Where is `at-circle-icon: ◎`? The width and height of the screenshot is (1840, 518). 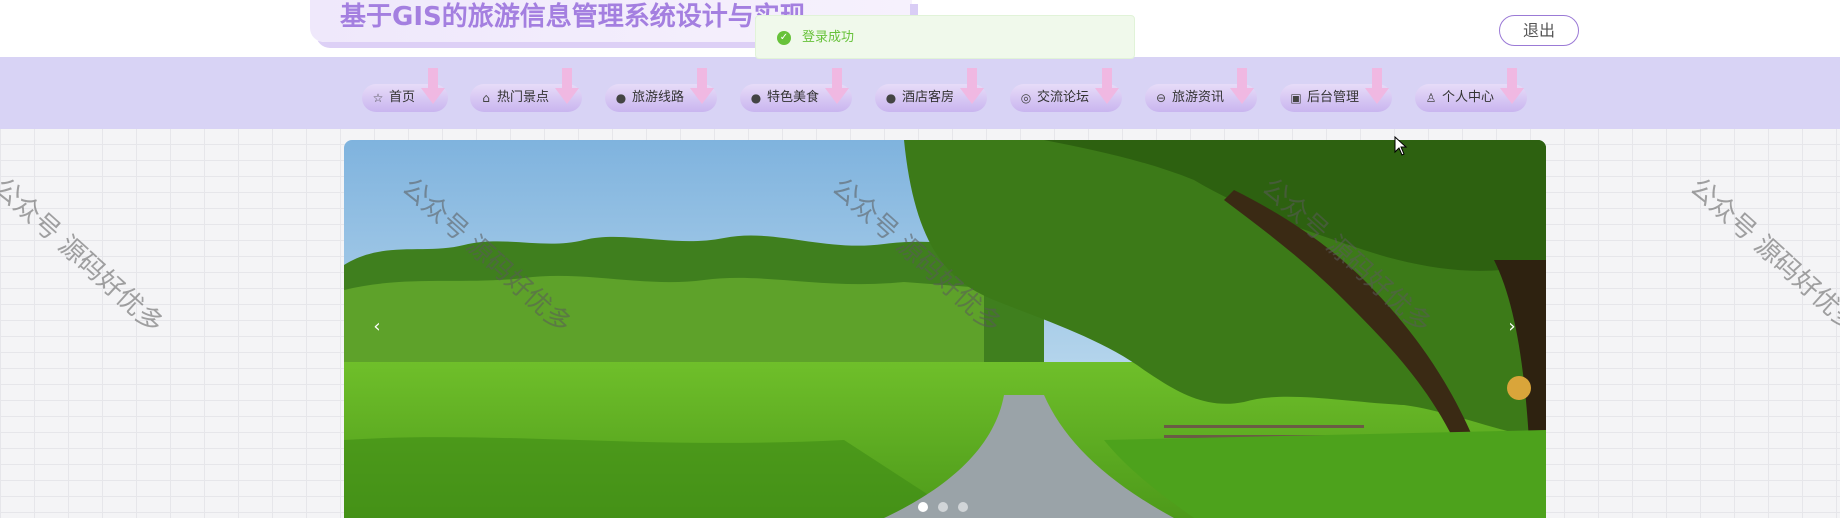 at-circle-icon: ◎ is located at coordinates (1026, 98).